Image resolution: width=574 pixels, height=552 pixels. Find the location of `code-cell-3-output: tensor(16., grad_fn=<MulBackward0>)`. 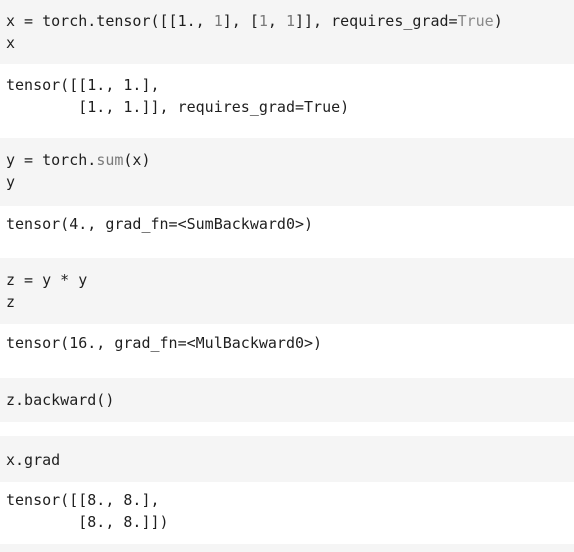

code-cell-3-output: tensor(16., grad_fn=<MulBackward0>) is located at coordinates (287, 351).